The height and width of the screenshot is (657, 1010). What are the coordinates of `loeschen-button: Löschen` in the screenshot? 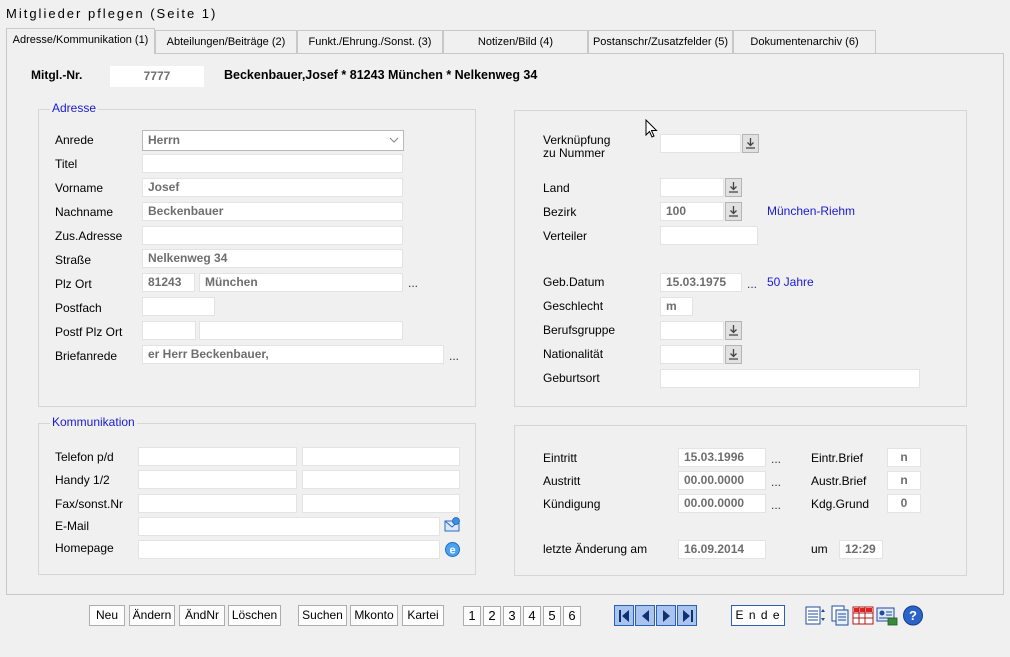 It's located at (254, 615).